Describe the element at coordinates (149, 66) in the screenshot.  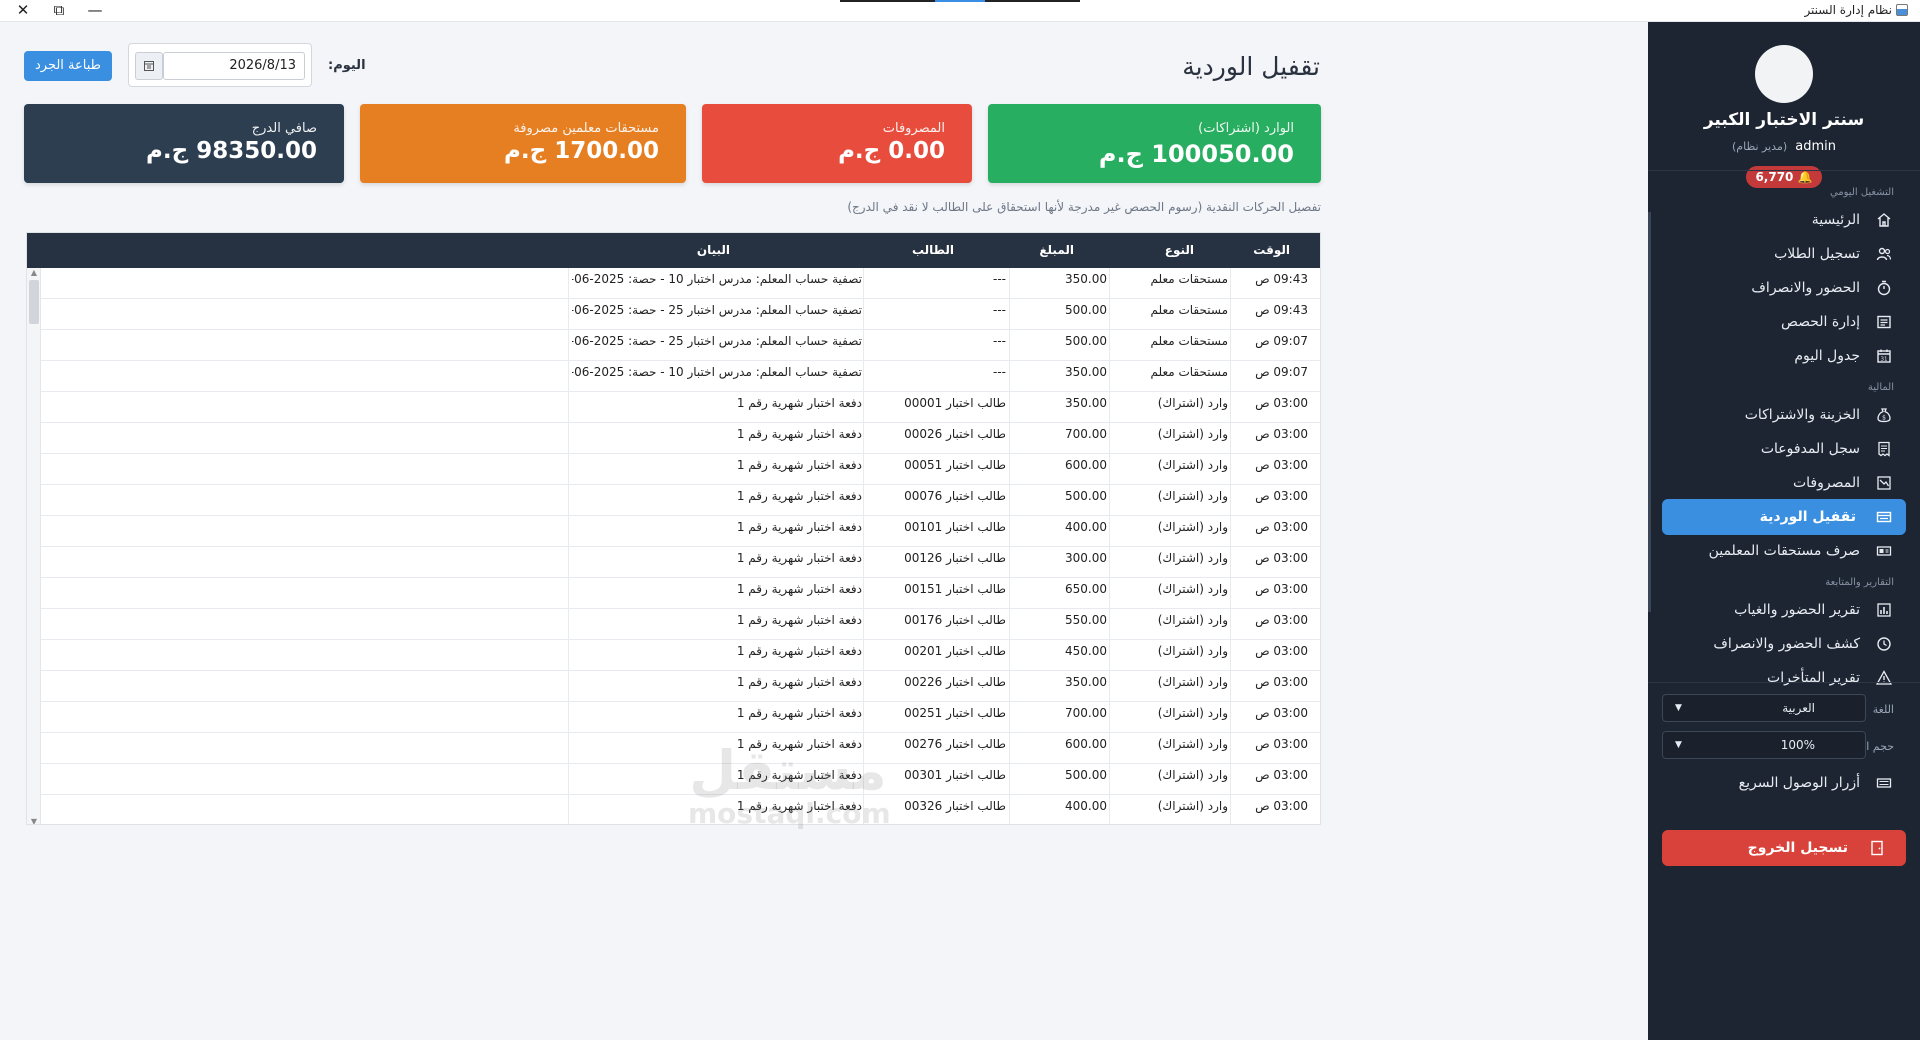
I see `calendar-button` at that location.